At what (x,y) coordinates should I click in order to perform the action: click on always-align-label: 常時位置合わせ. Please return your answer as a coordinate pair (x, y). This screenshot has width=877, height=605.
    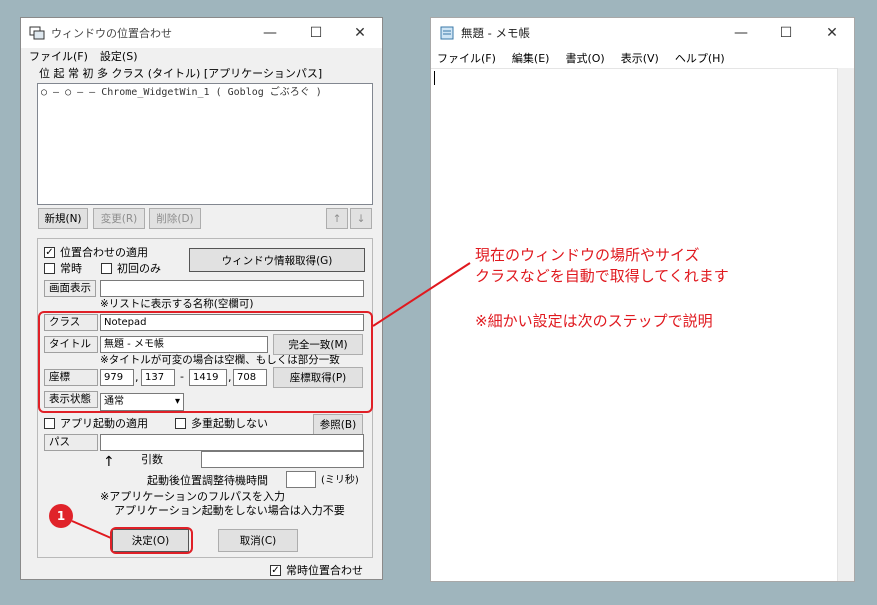
    Looking at the image, I should click on (324, 570).